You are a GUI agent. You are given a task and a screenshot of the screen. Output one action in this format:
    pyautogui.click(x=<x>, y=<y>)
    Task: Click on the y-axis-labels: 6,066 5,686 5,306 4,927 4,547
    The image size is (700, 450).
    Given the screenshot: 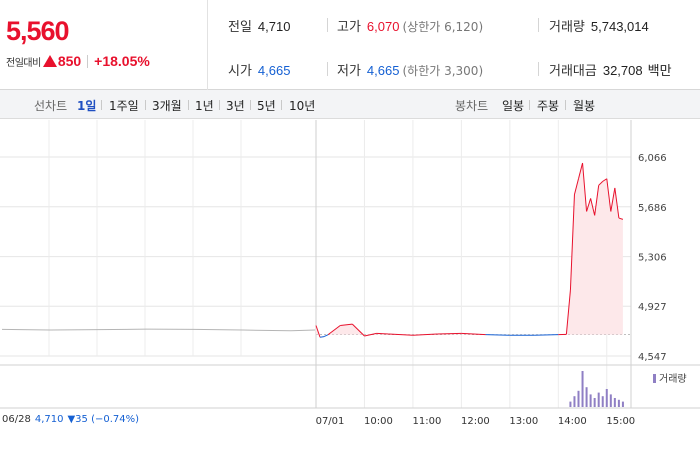 What is the action you would take?
    pyautogui.click(x=652, y=258)
    